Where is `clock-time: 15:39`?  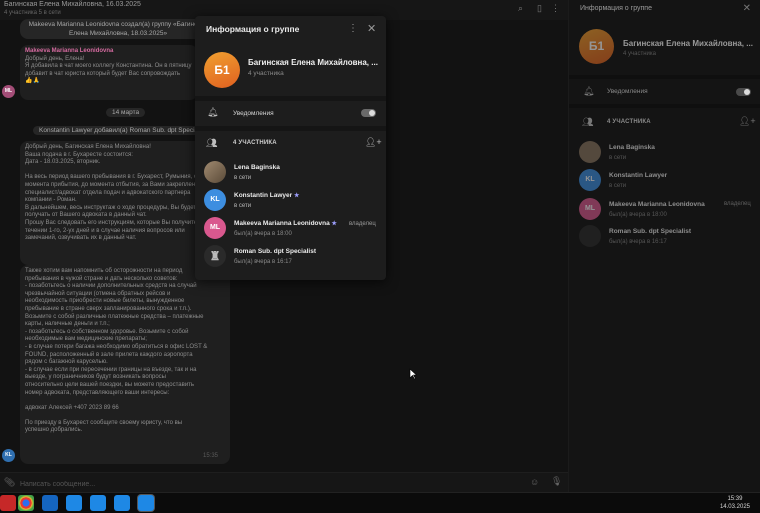
clock-time: 15:39 is located at coordinates (735, 499).